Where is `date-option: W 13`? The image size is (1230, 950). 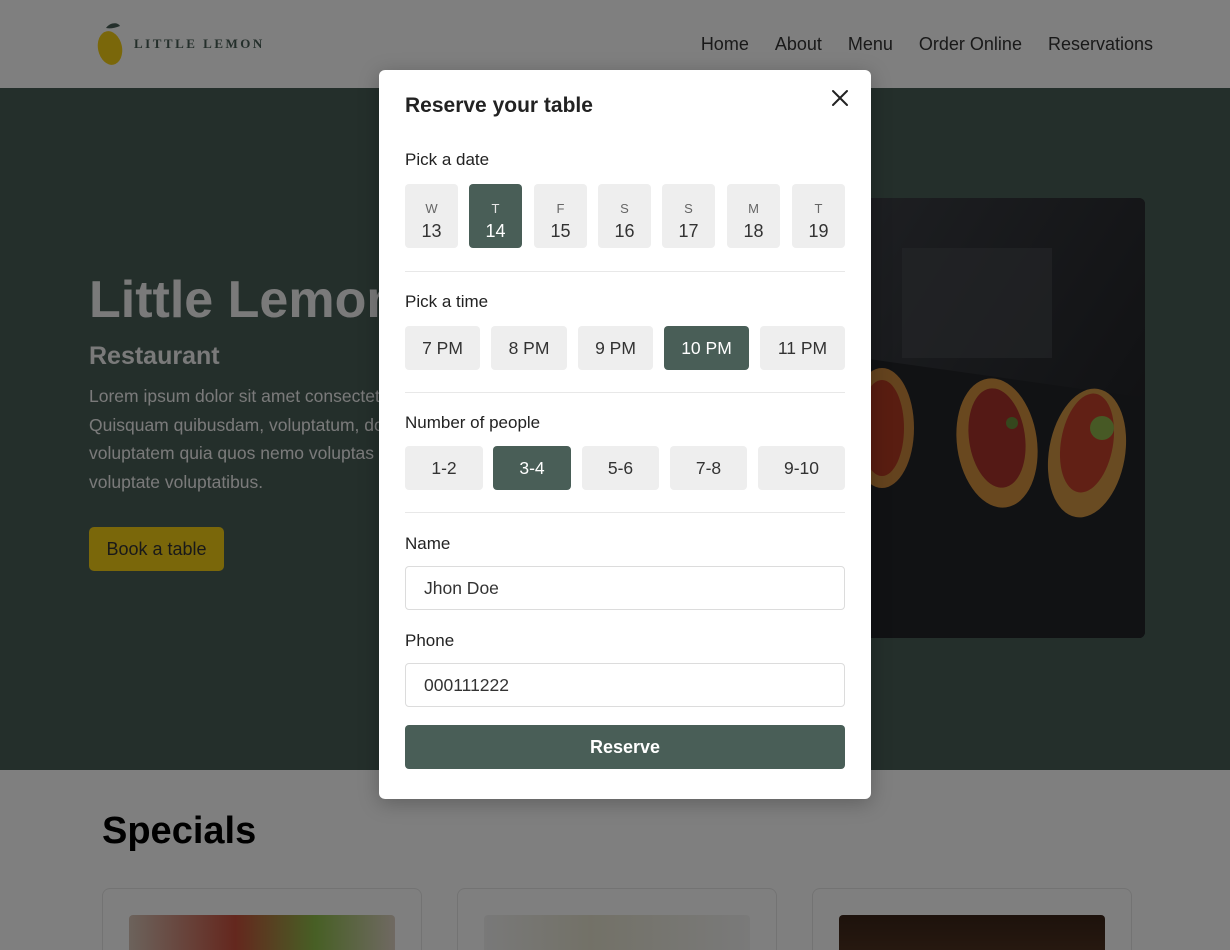 date-option: W 13 is located at coordinates (431, 216).